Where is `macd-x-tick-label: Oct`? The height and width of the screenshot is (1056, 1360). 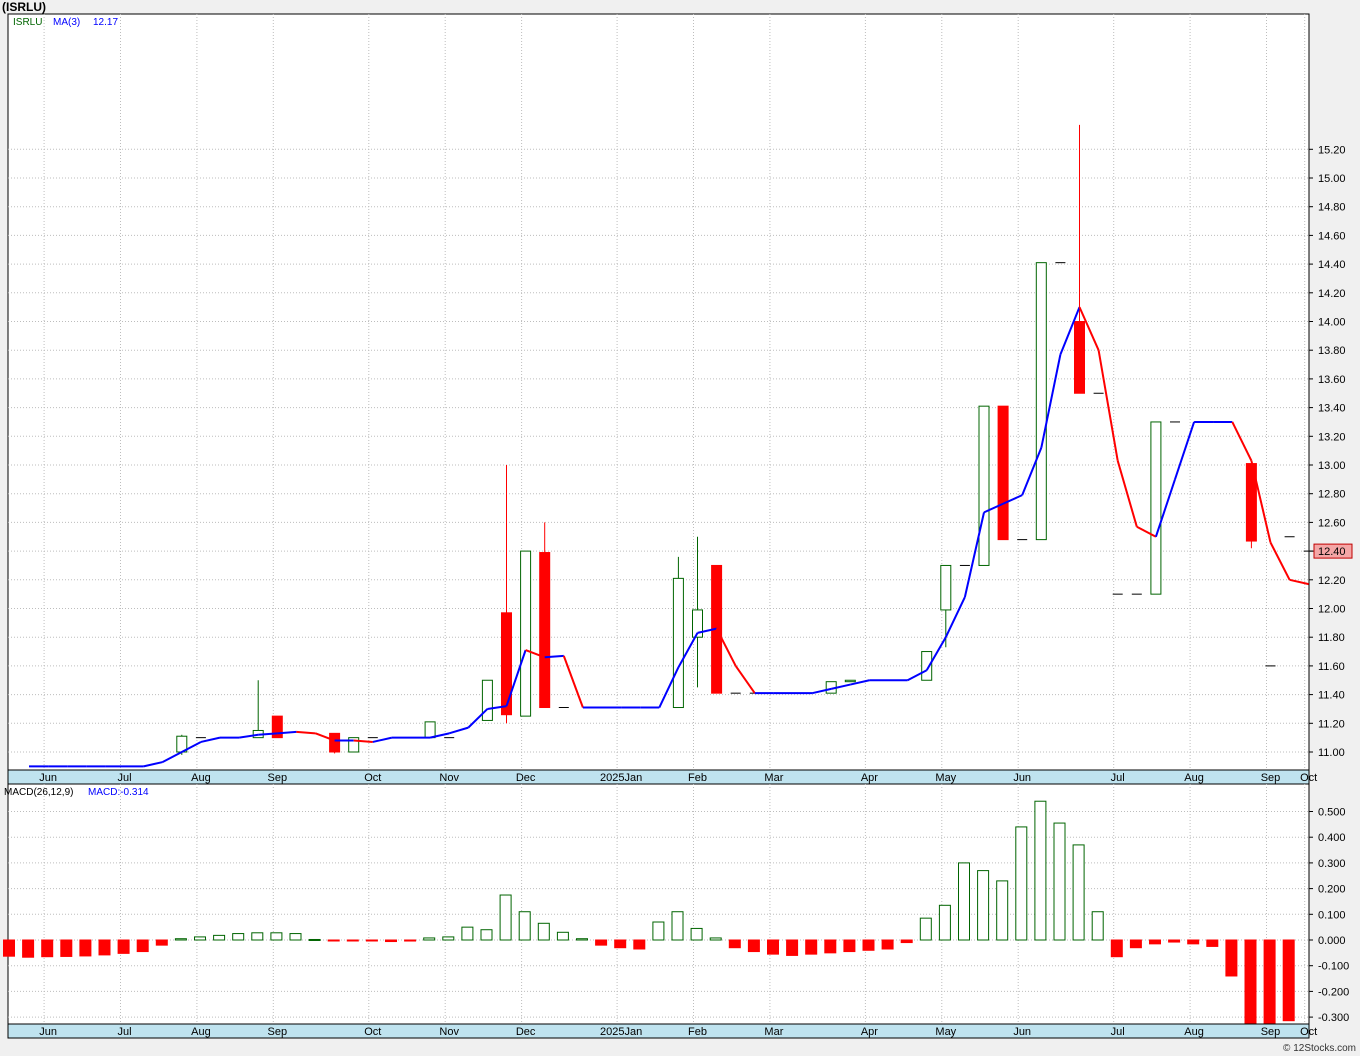
macd-x-tick-label: Oct is located at coordinates (1308, 1032).